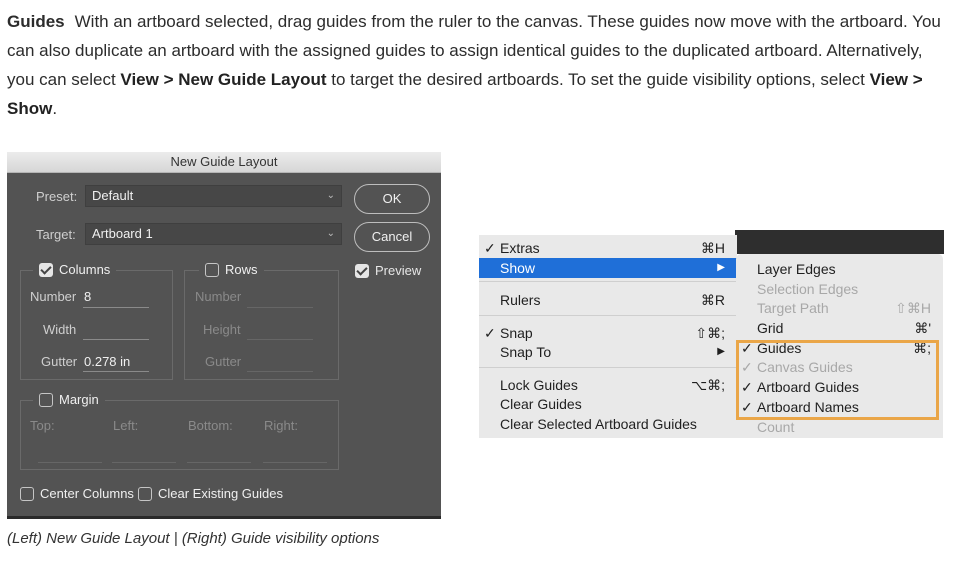  I want to click on center-columns-checkbox: Center Columns, so click(77, 493).